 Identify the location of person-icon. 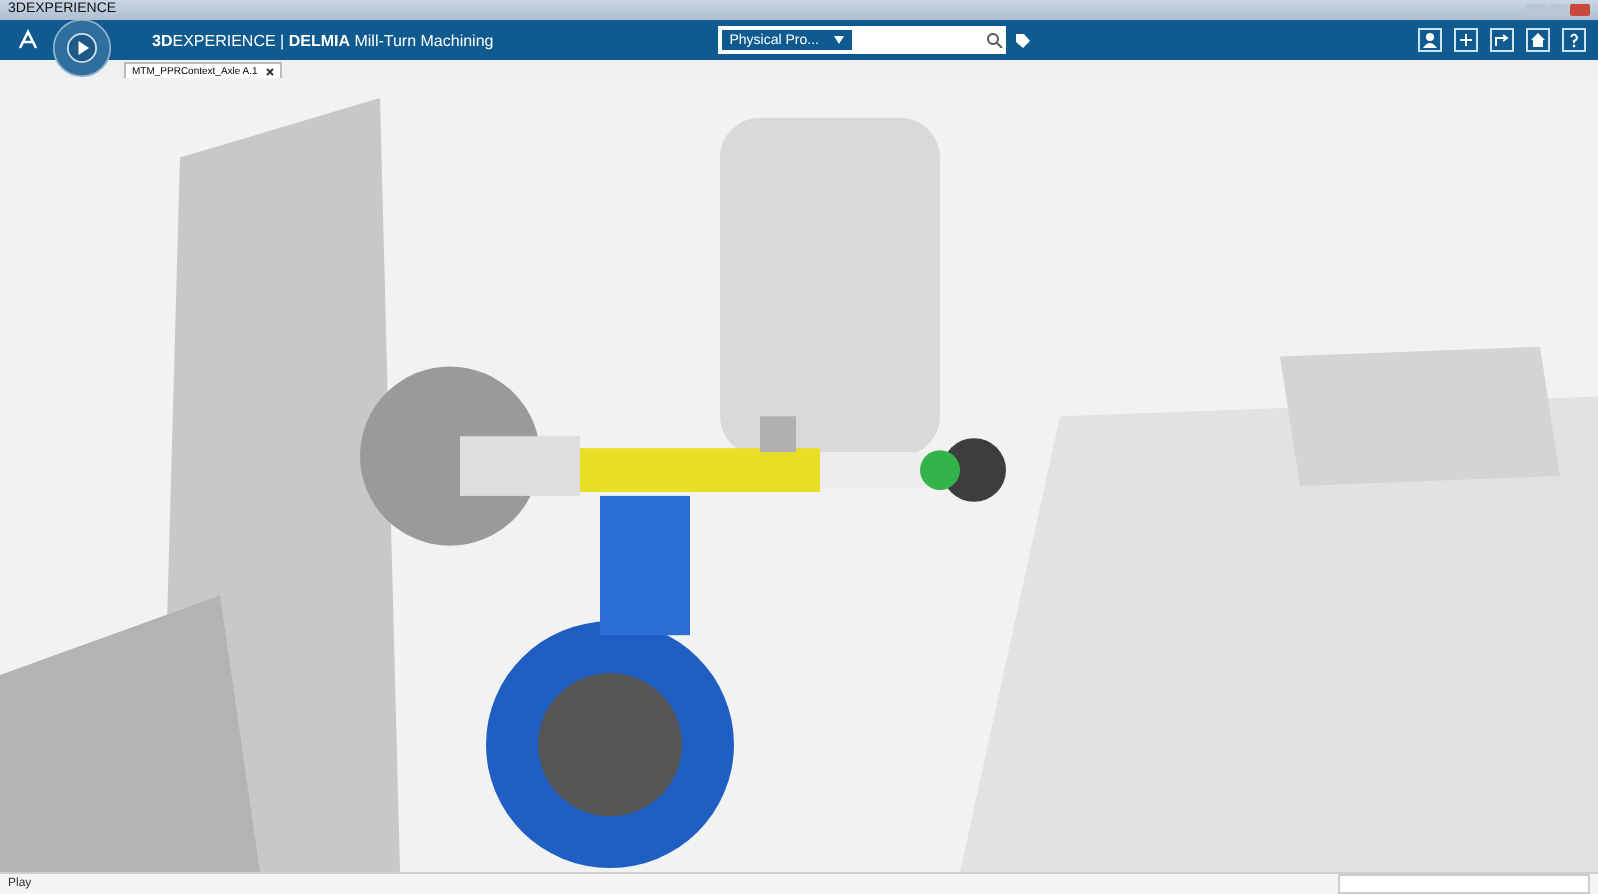
(1430, 40).